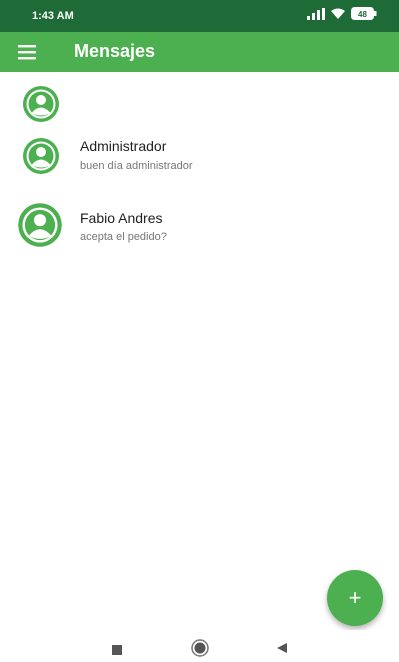 The image size is (399, 662). What do you see at coordinates (115, 51) in the screenshot?
I see `page-title: Mensajes` at bounding box center [115, 51].